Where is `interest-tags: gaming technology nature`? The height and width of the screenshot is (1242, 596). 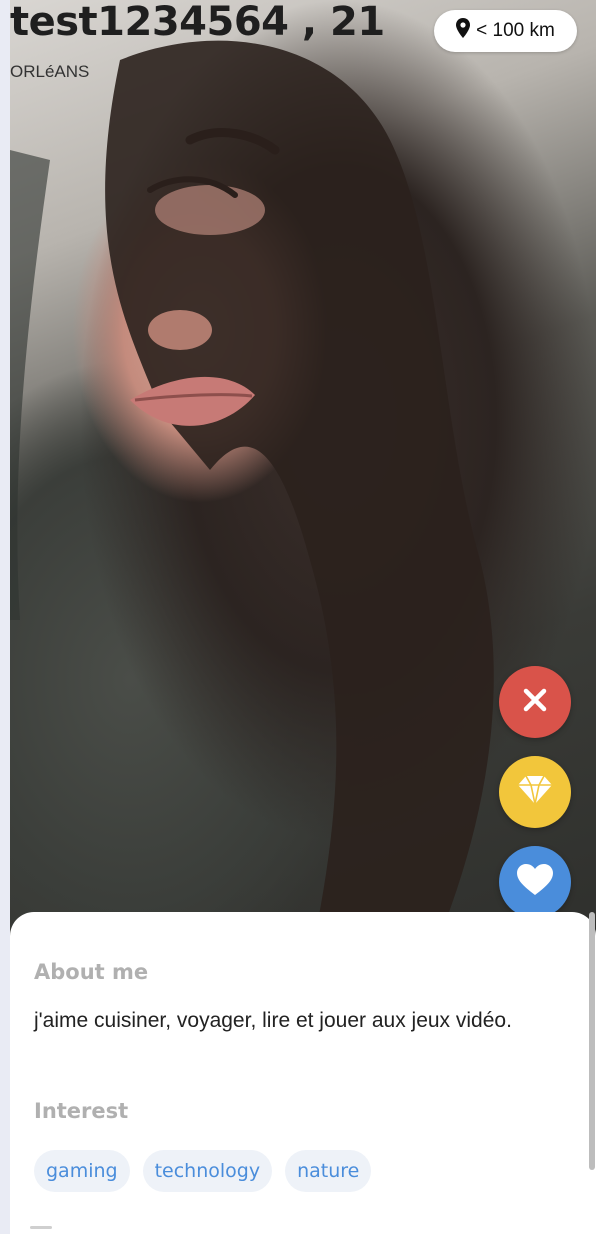 interest-tags: gaming technology nature is located at coordinates (203, 1171).